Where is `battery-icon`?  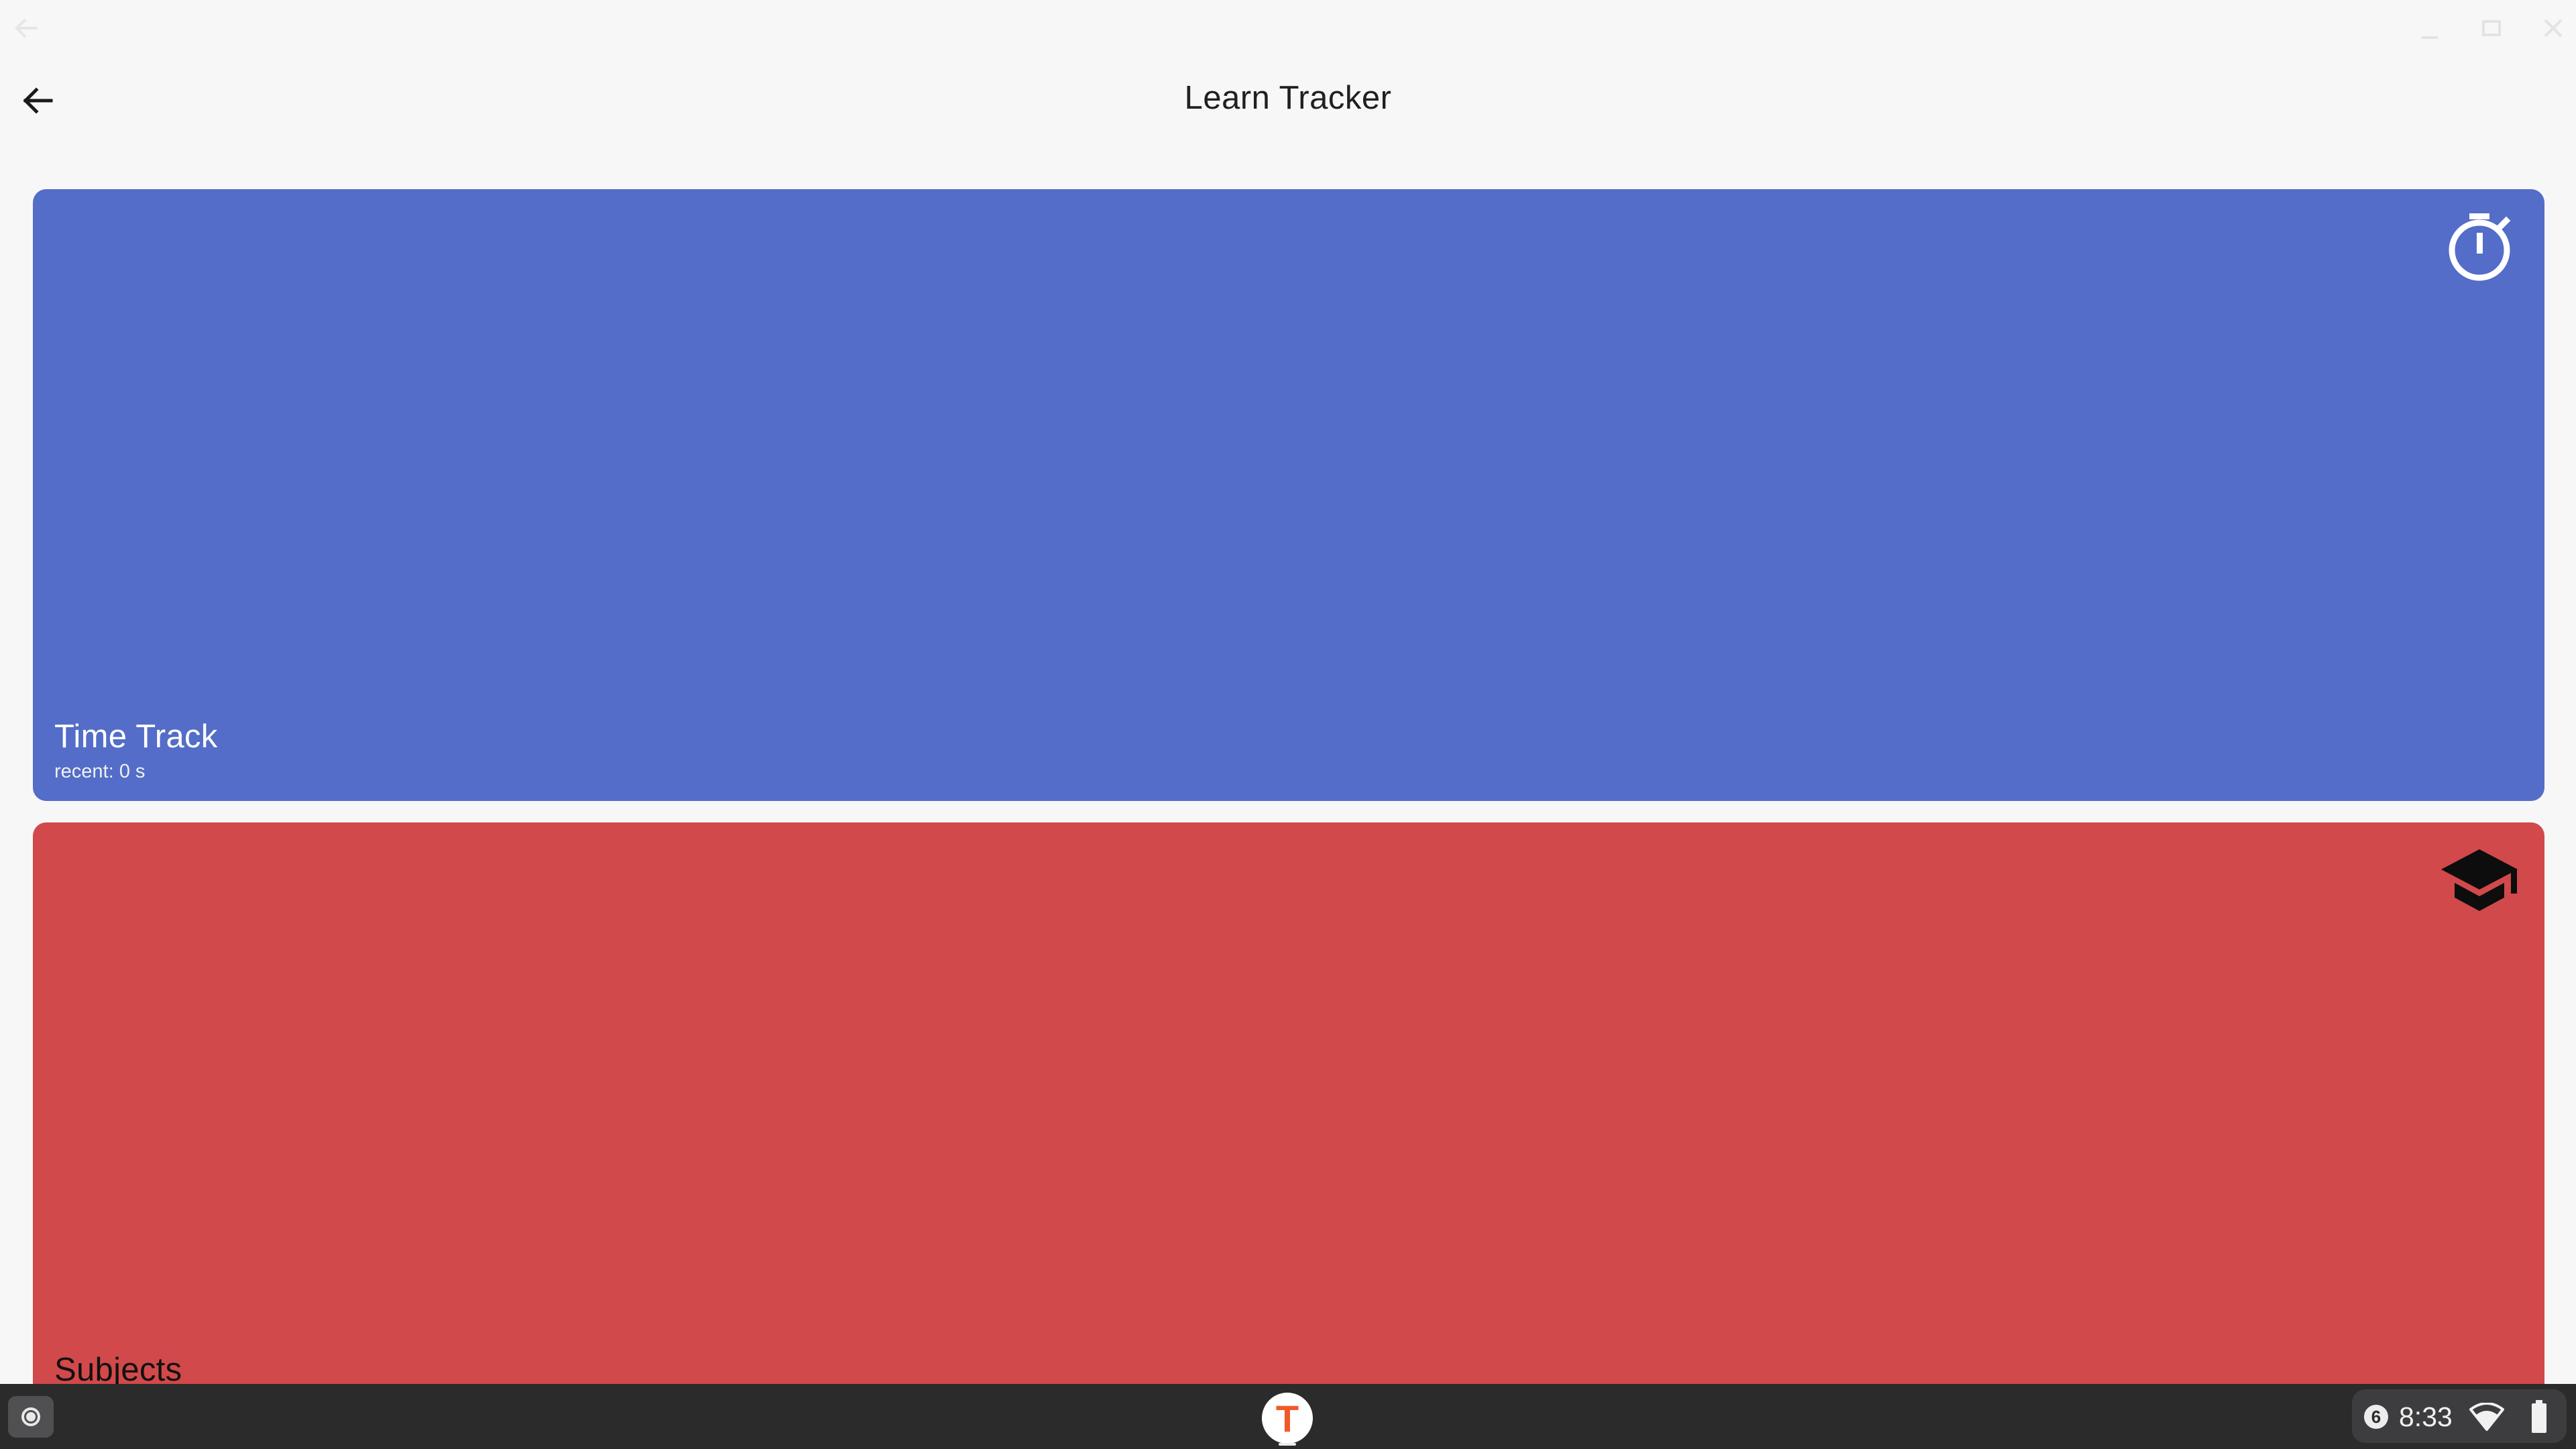
battery-icon is located at coordinates (2539, 1416).